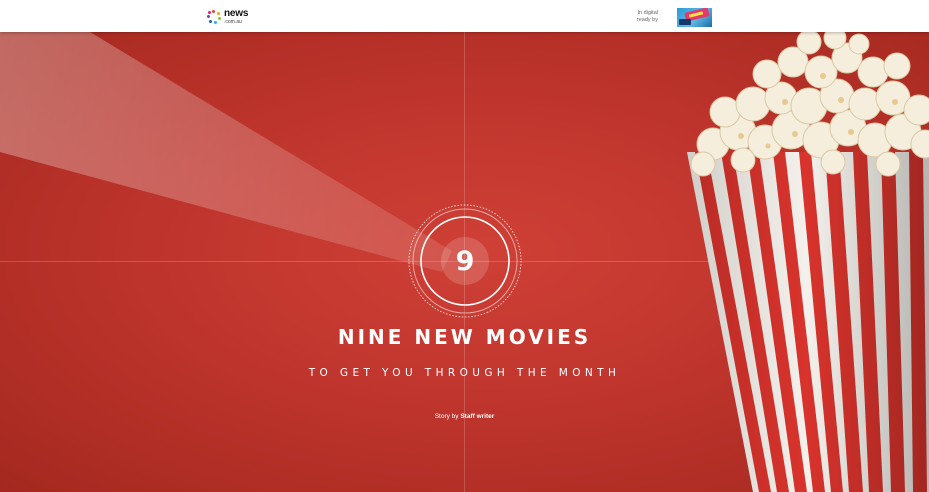 Image resolution: width=929 pixels, height=492 pixels. I want to click on sponsor-logo-icon, so click(694, 17).